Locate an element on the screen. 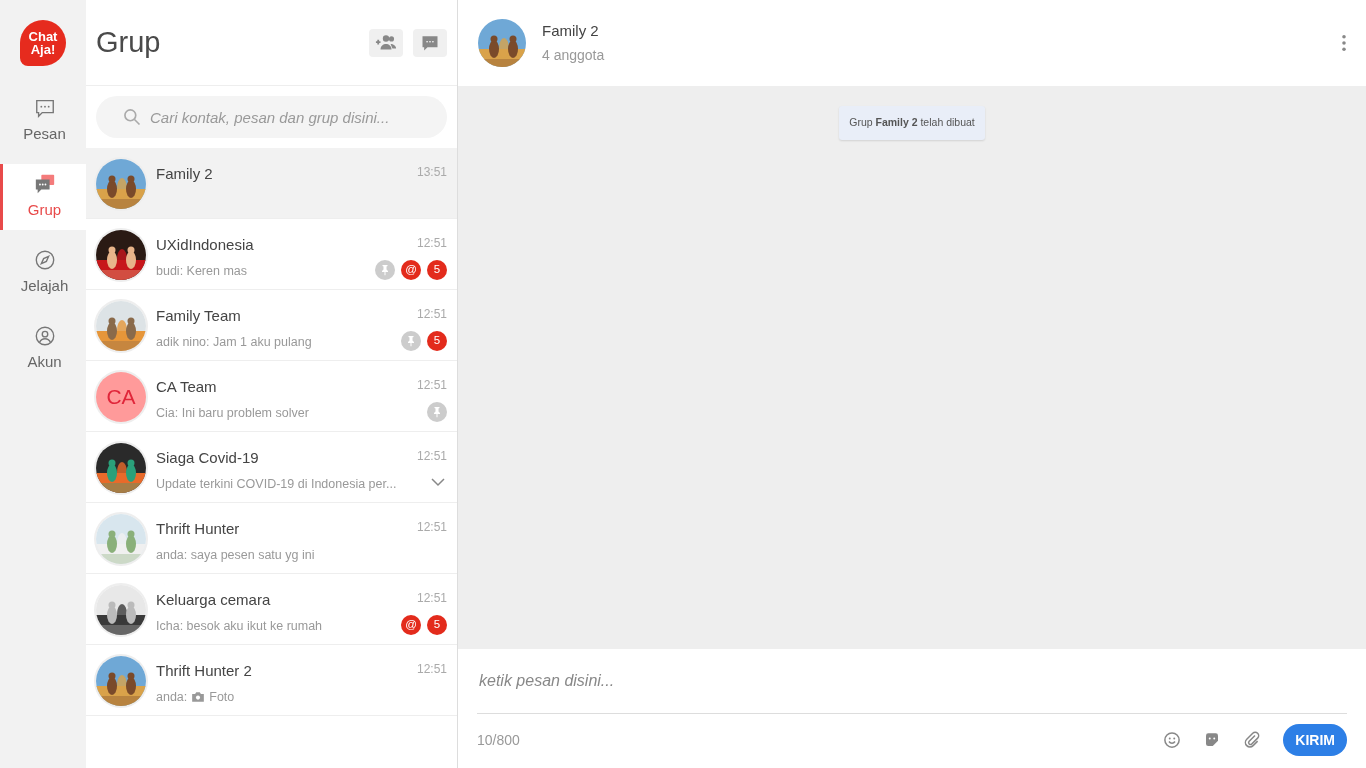 The width and height of the screenshot is (1366, 768). chat-name: UXidIndonesia is located at coordinates (205, 245).